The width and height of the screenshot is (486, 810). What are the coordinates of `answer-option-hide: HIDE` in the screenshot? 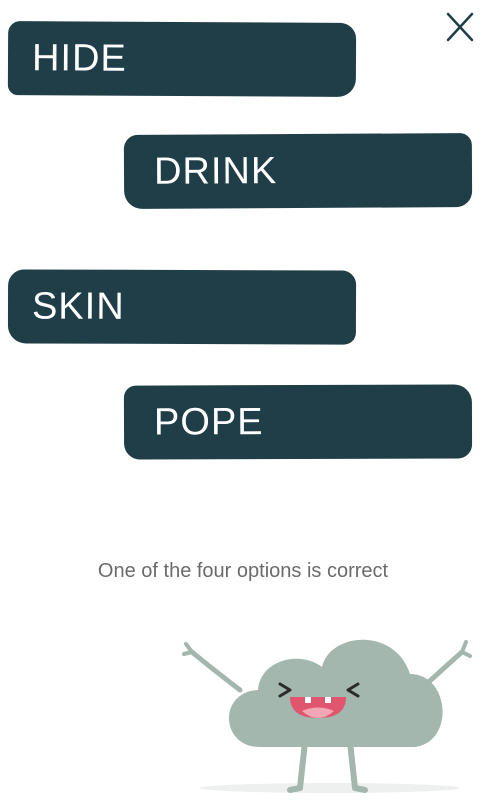 It's located at (182, 59).